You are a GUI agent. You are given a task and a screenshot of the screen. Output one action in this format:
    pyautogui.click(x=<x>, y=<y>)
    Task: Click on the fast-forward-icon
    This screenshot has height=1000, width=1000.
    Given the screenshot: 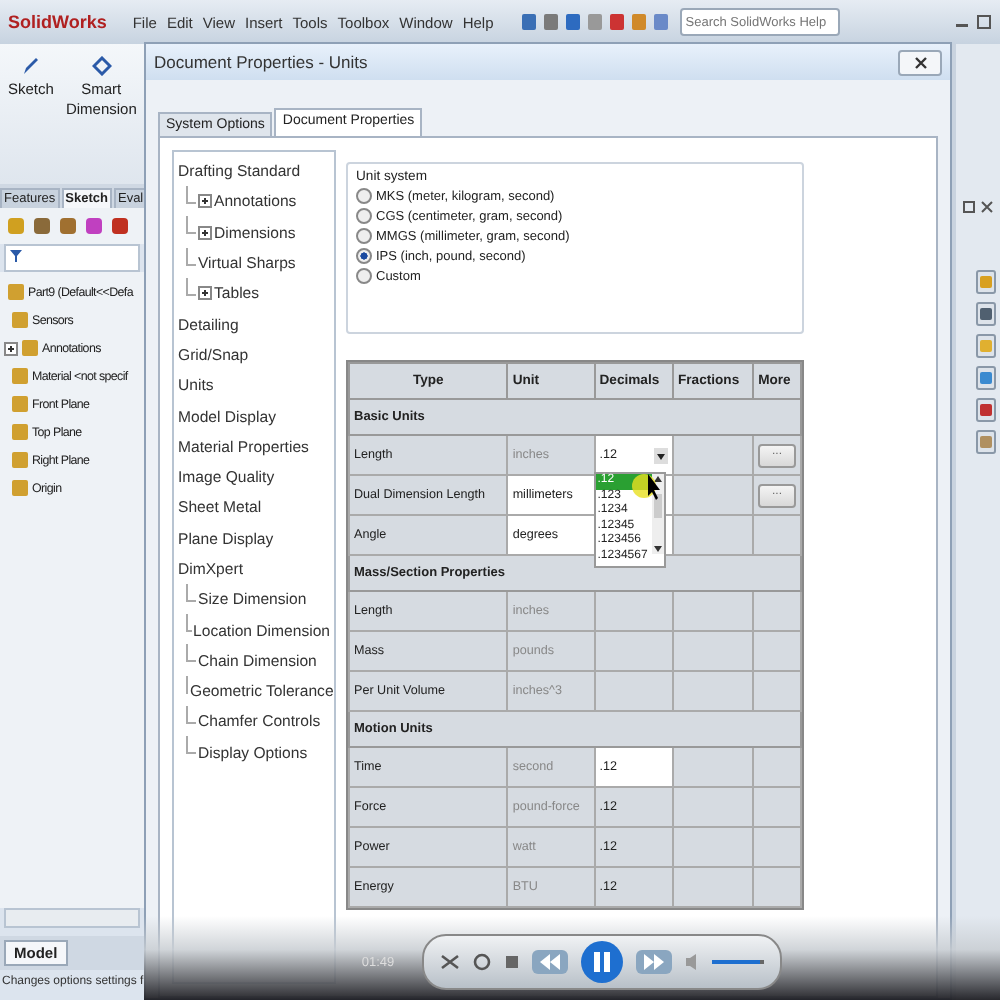 What is the action you would take?
    pyautogui.click(x=654, y=962)
    